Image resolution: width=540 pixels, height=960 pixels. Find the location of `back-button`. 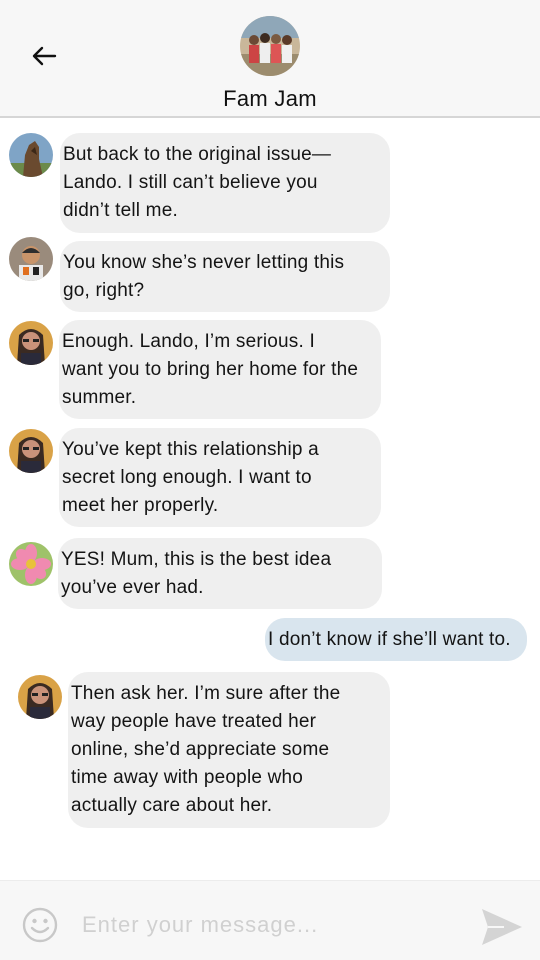

back-button is located at coordinates (44, 56).